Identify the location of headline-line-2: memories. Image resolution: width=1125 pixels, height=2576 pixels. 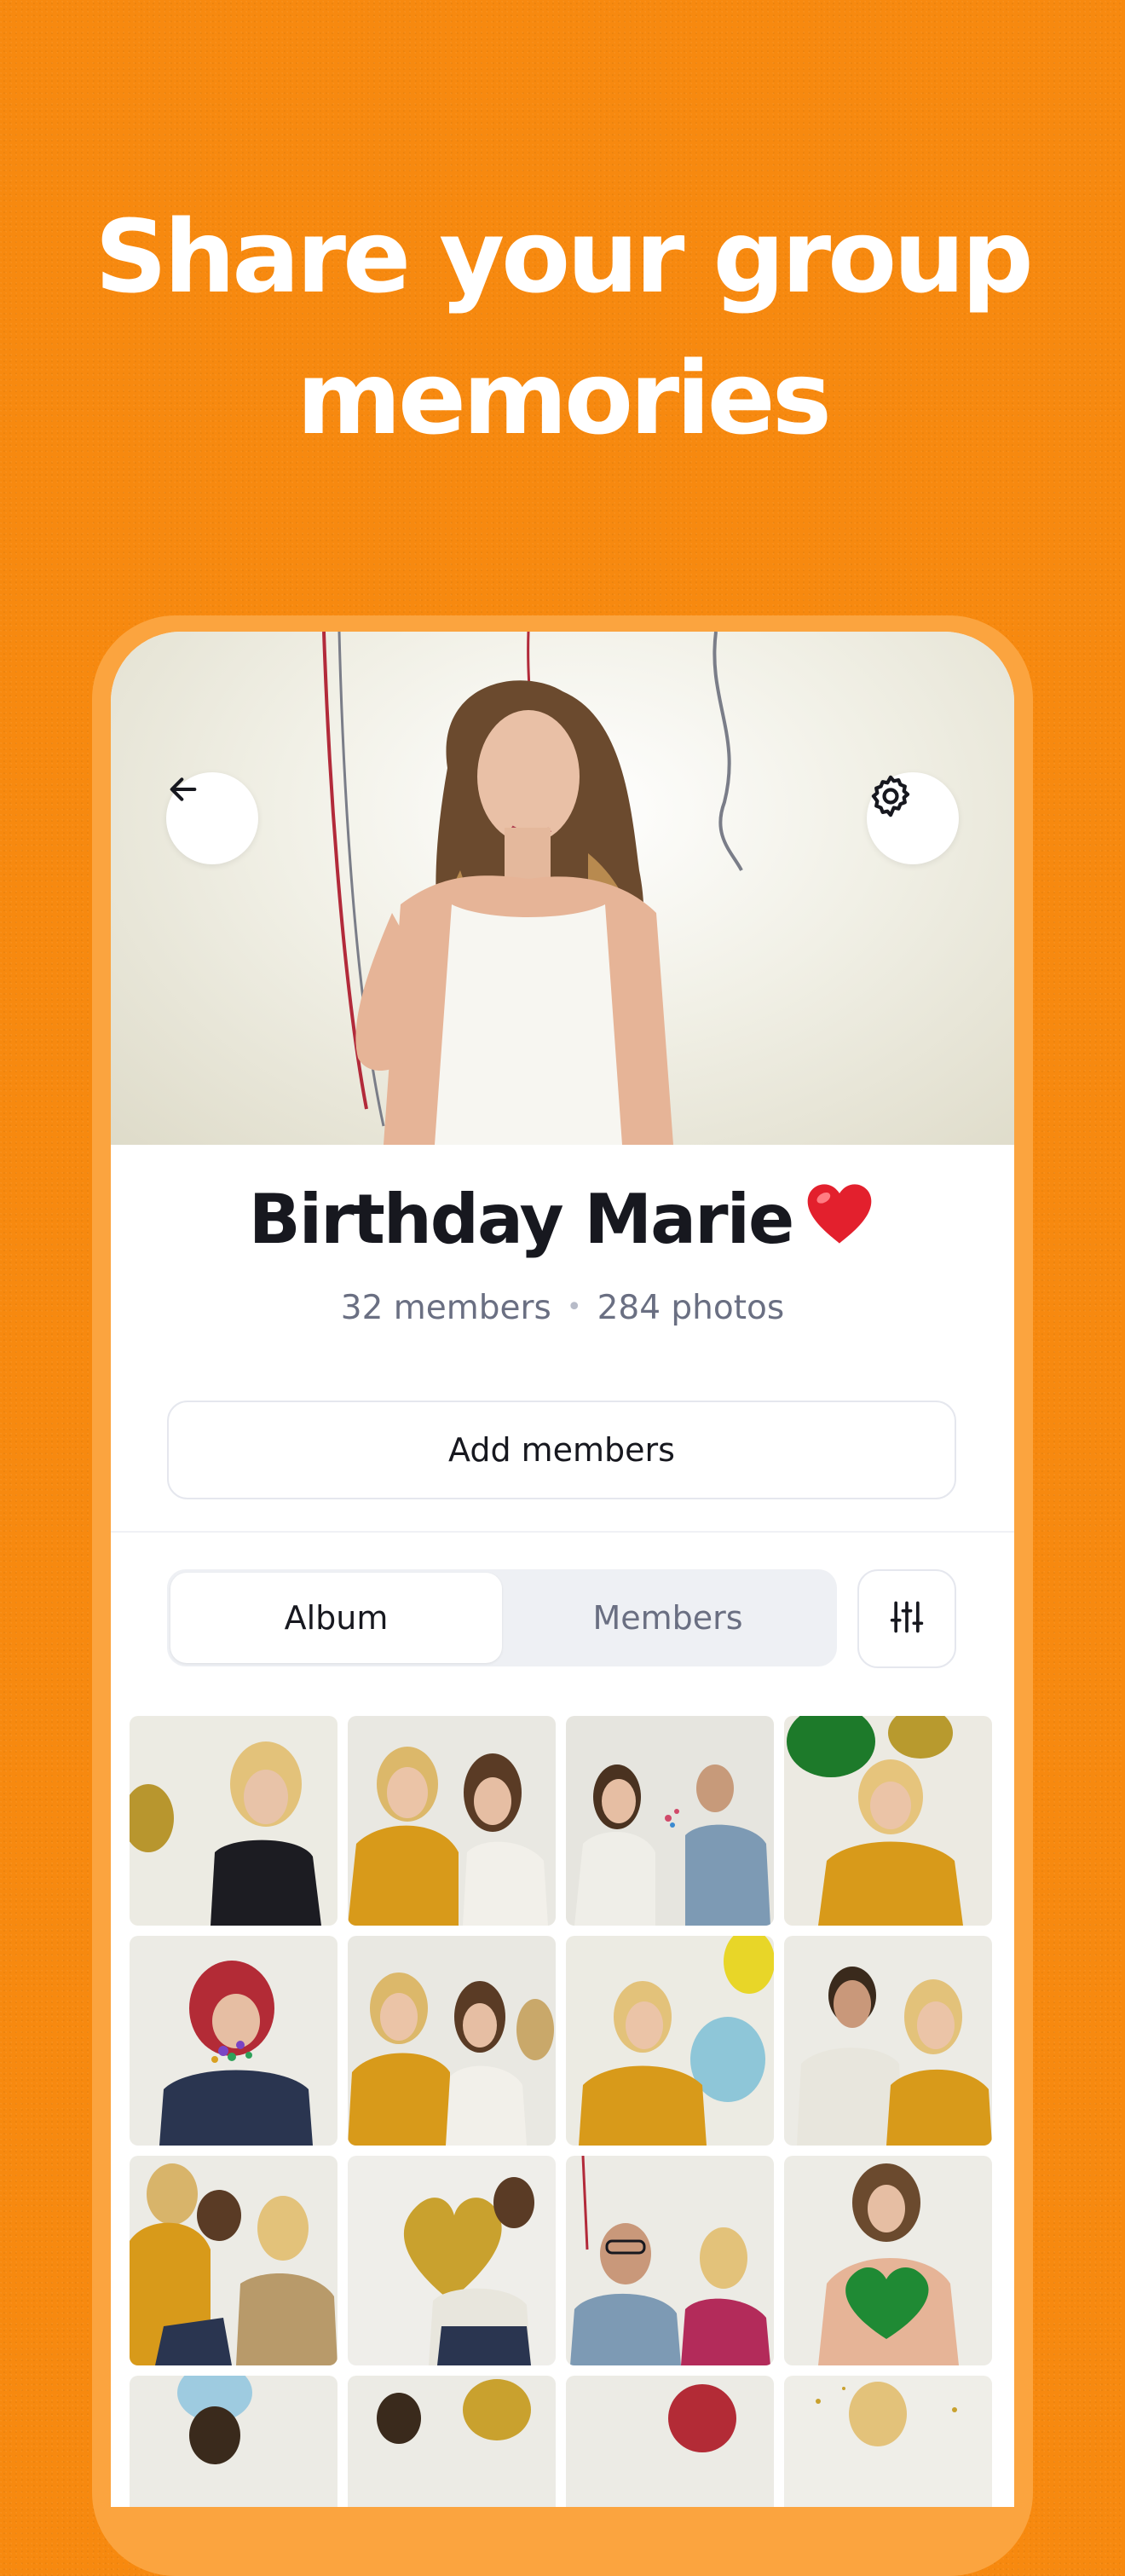
(564, 398).